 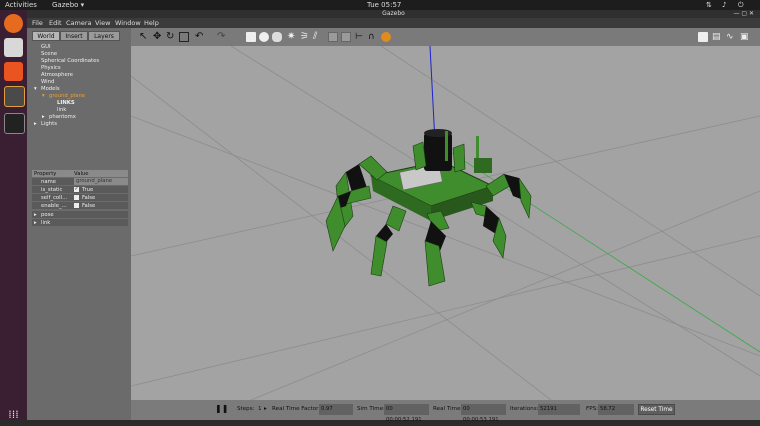 I want to click on activities-button: Activities, so click(x=21, y=5).